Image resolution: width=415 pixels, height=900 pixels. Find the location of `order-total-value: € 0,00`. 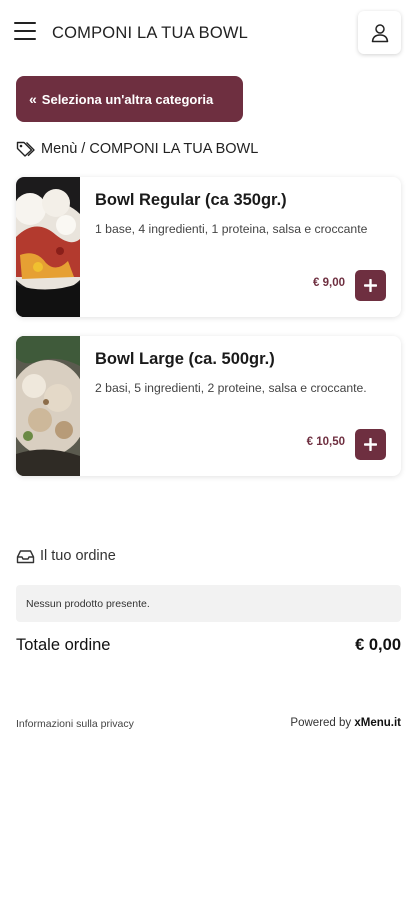

order-total-value: € 0,00 is located at coordinates (378, 645).